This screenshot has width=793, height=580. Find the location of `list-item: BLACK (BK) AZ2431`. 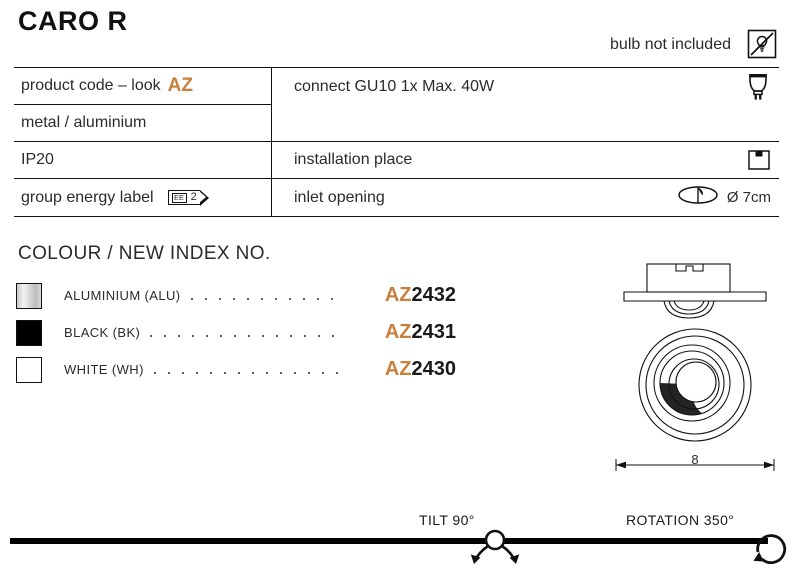

list-item: BLACK (BK) AZ2431 is located at coordinates (236, 332).